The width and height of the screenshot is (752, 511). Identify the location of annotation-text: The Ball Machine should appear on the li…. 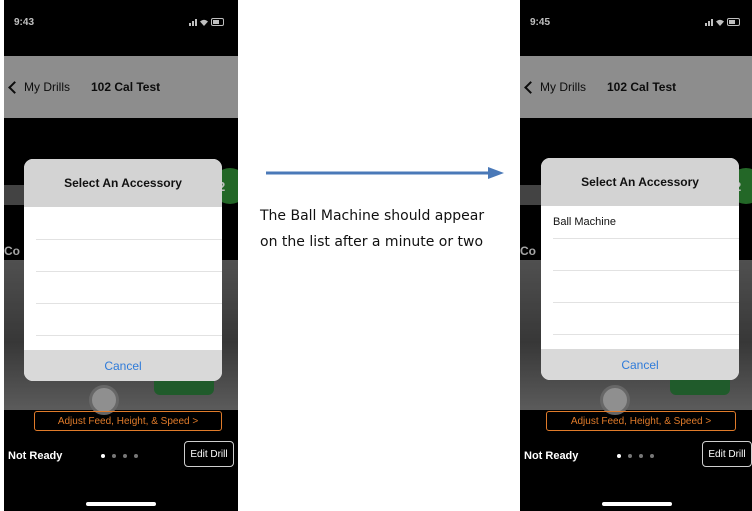
(372, 229).